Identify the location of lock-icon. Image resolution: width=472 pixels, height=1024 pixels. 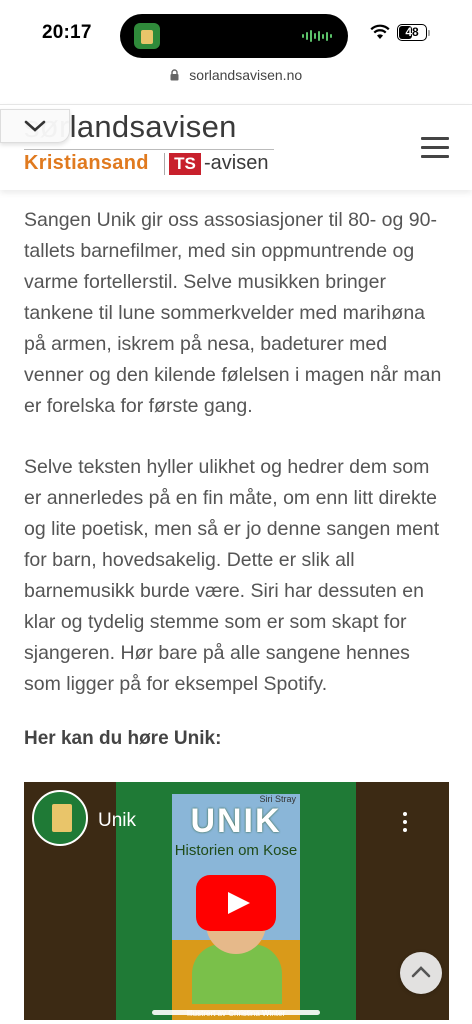
(174, 75).